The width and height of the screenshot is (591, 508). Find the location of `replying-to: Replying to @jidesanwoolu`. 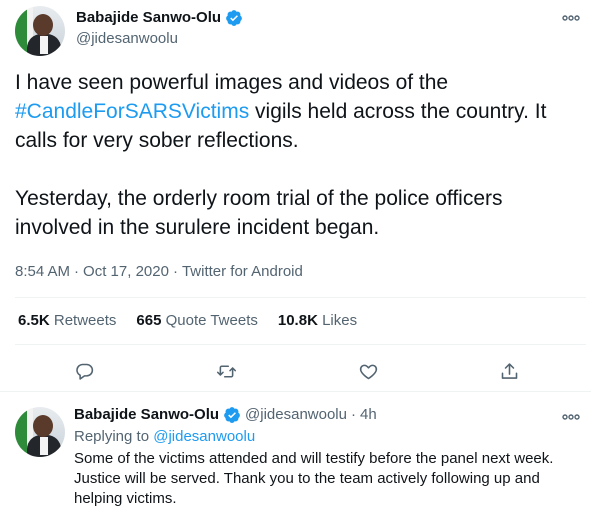

replying-to: Replying to @jidesanwoolu is located at coordinates (164, 437).